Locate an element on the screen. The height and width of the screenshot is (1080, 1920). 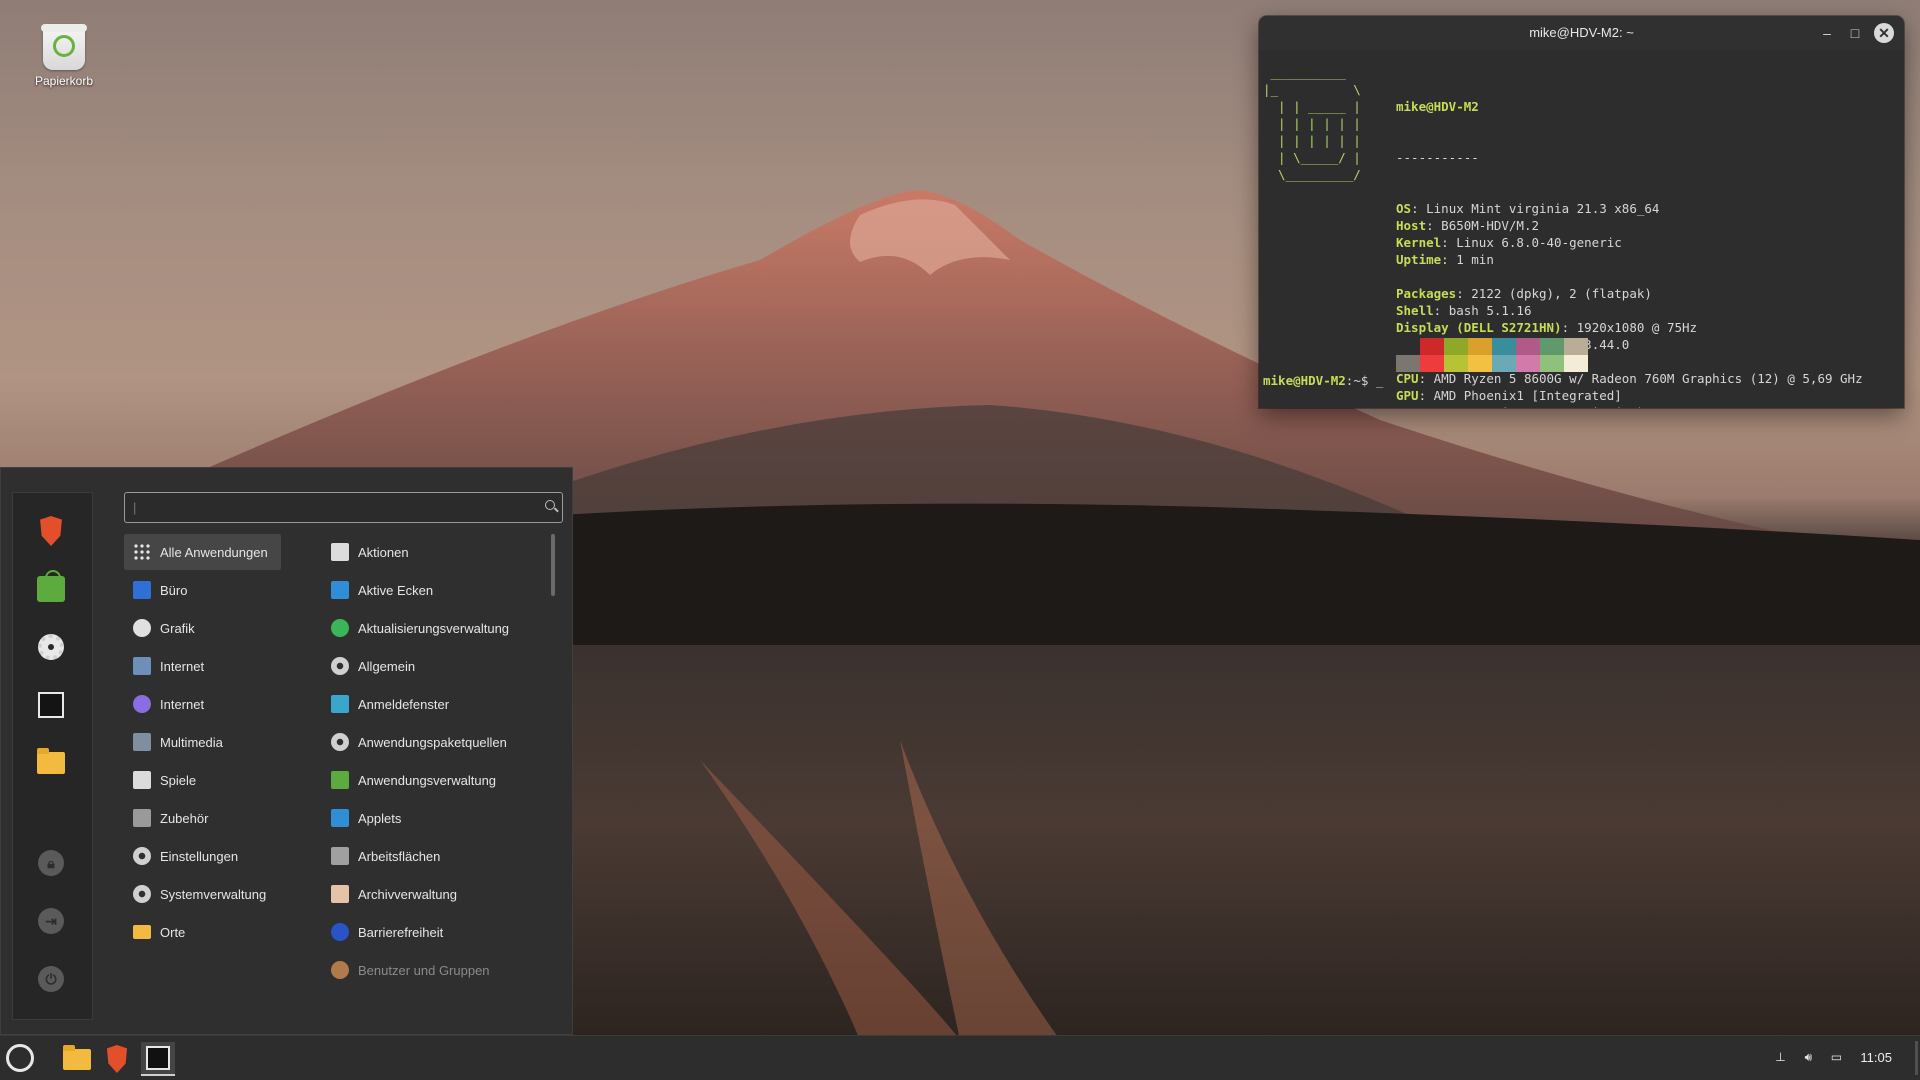
category-item: Büro is located at coordinates (204, 590).